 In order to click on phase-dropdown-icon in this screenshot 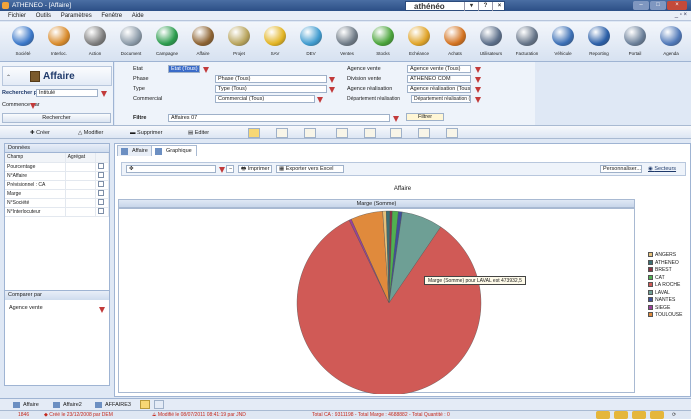, I will do `click(332, 80)`.